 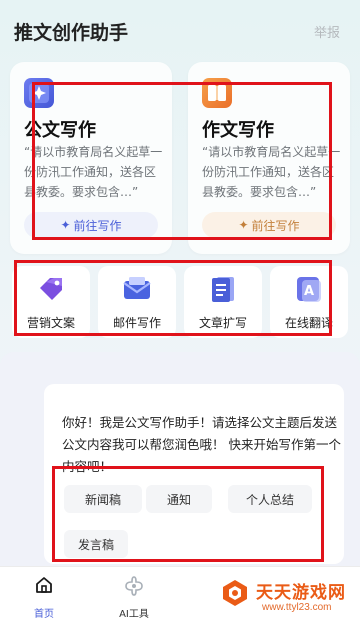 What do you see at coordinates (96, 544) in the screenshot?
I see `topic-chip-speech: 发言稿` at bounding box center [96, 544].